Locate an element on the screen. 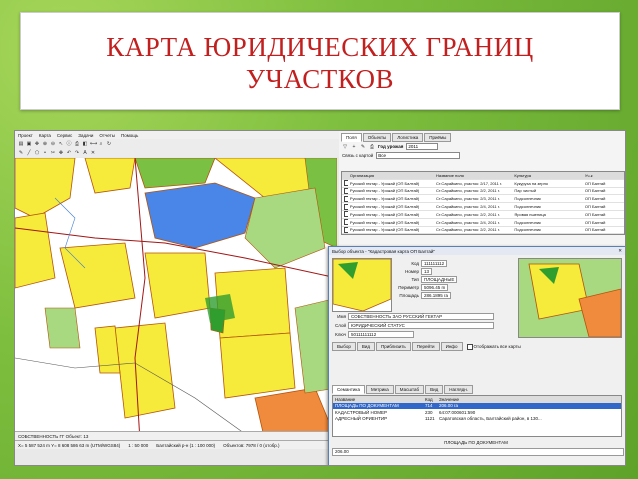 This screenshot has width=638, height=479. cell-field: Ст.Сарайкино, участок: 2/2, 2011 г. is located at coordinates (468, 230).